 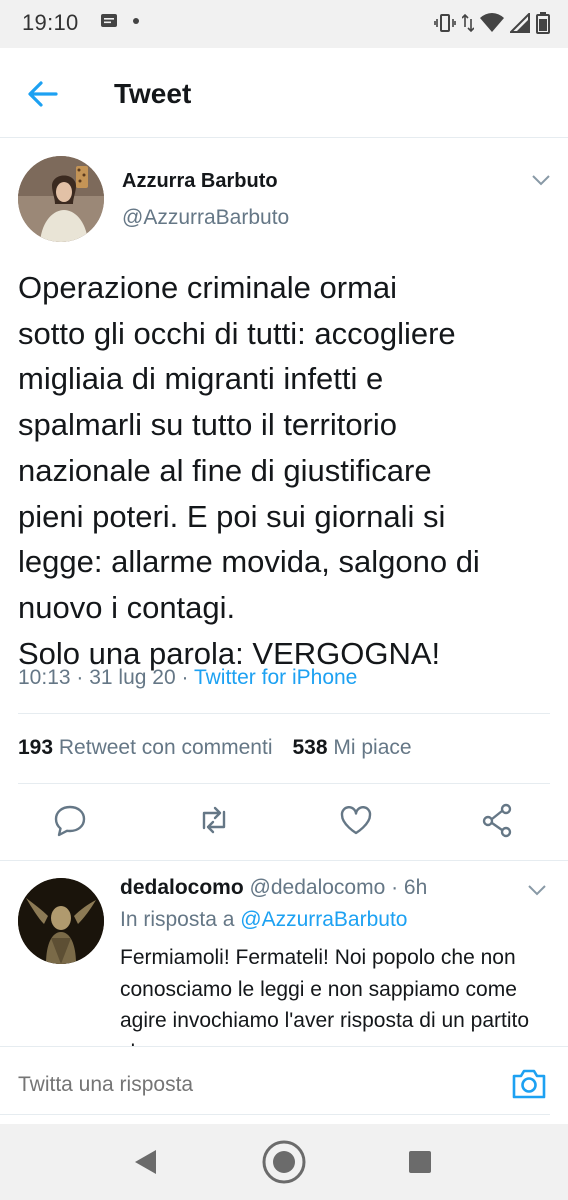 I want to click on reply-author-name: dedalocomo, so click(x=182, y=887).